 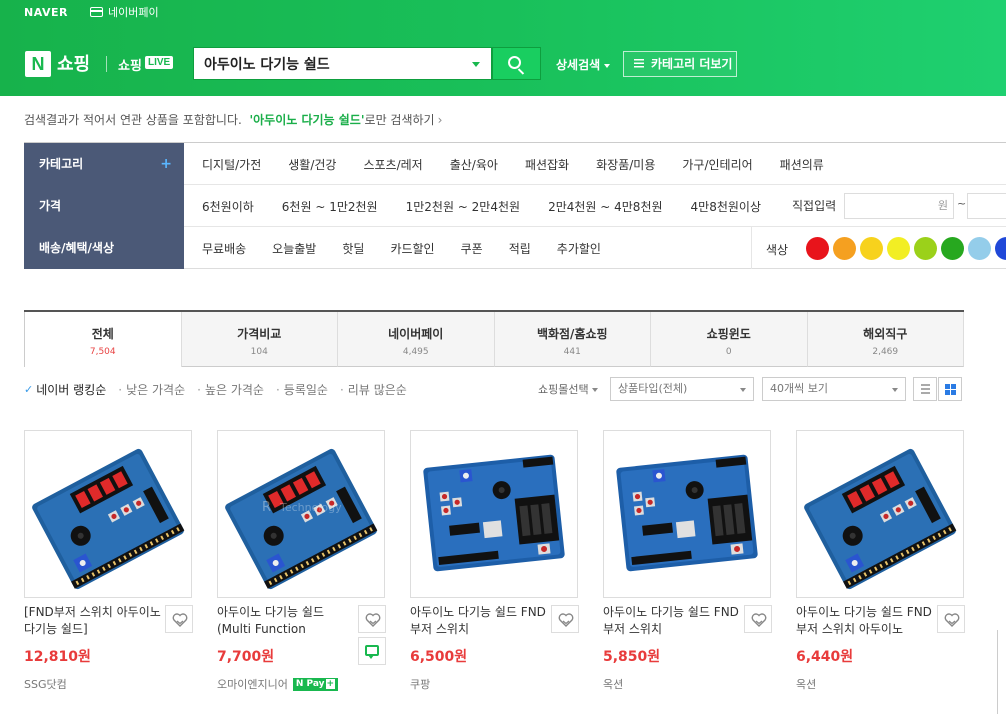 I want to click on category-option: 화장품/미용, so click(x=625, y=164).